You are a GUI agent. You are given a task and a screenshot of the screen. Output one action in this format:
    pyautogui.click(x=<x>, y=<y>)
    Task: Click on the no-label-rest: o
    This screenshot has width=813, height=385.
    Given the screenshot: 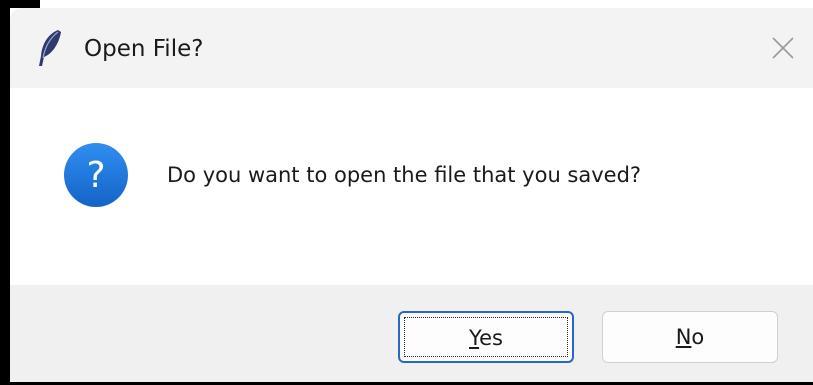 What is the action you would take?
    pyautogui.click(x=698, y=337)
    